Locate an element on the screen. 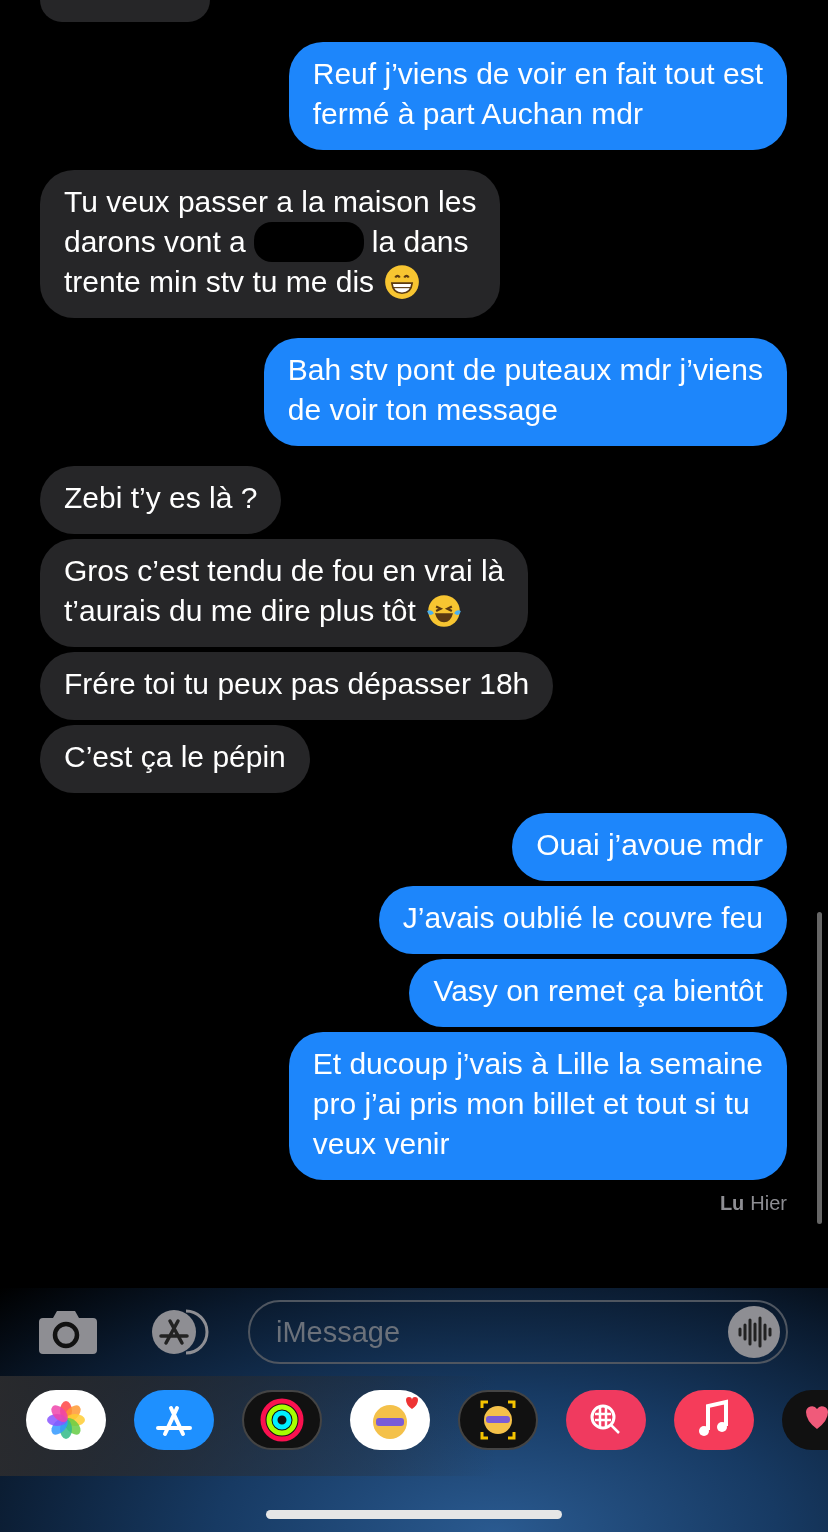 The width and height of the screenshot is (828, 1532). read-time: Hier is located at coordinates (768, 1203).